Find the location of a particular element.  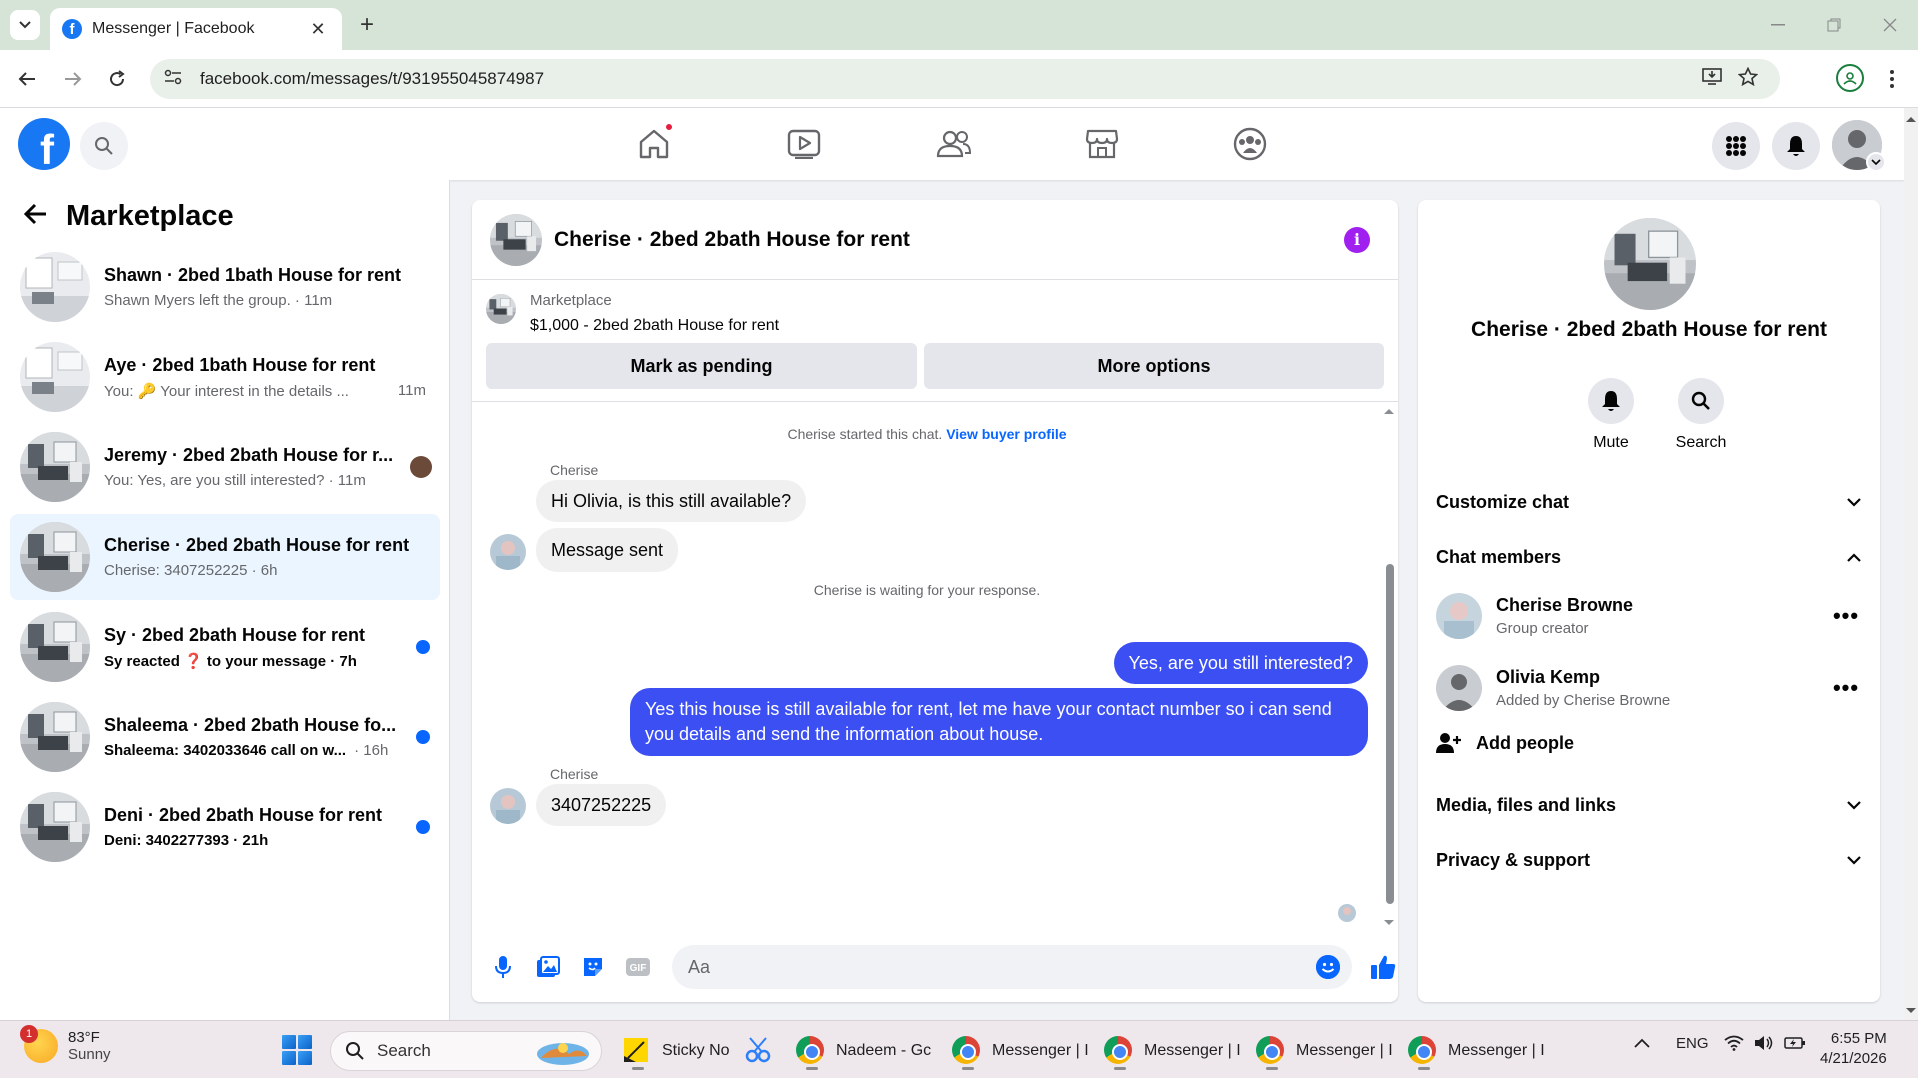

incoming-message: 3407252225 is located at coordinates (601, 805).